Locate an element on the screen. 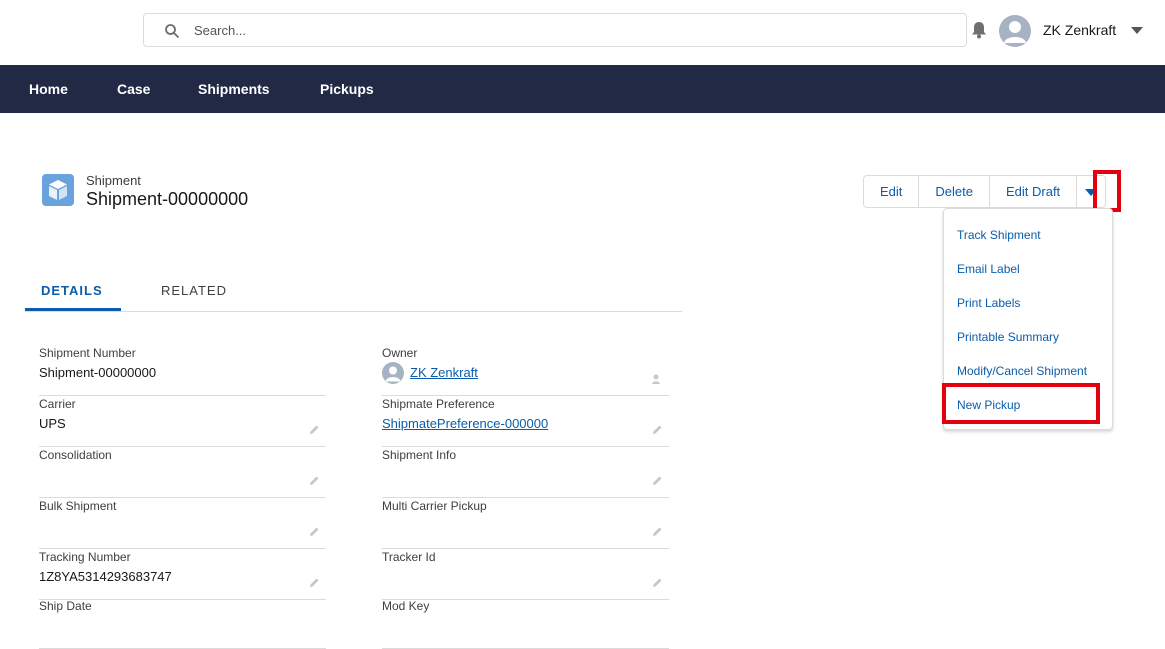 This screenshot has width=1165, height=649. field-owner: Owner ZK Zenkraft is located at coordinates (525, 371).